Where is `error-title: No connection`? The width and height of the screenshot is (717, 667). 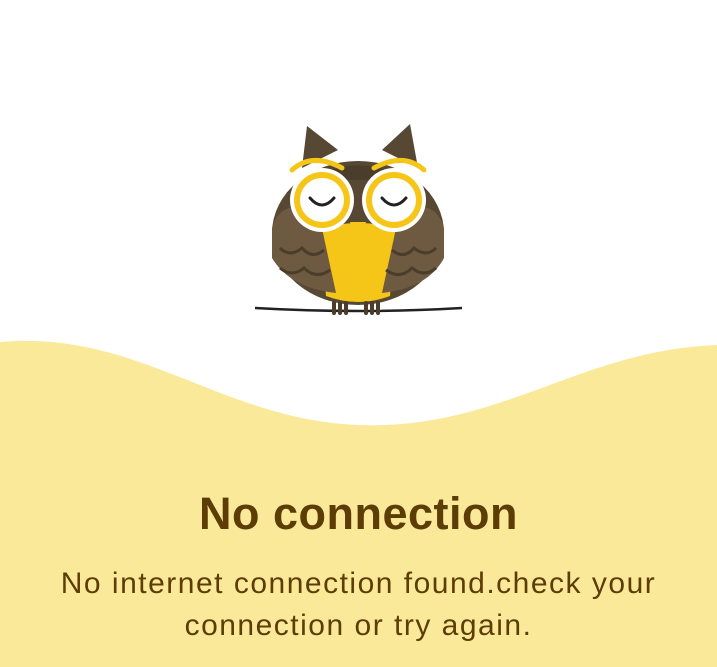 error-title: No connection is located at coordinates (358, 513).